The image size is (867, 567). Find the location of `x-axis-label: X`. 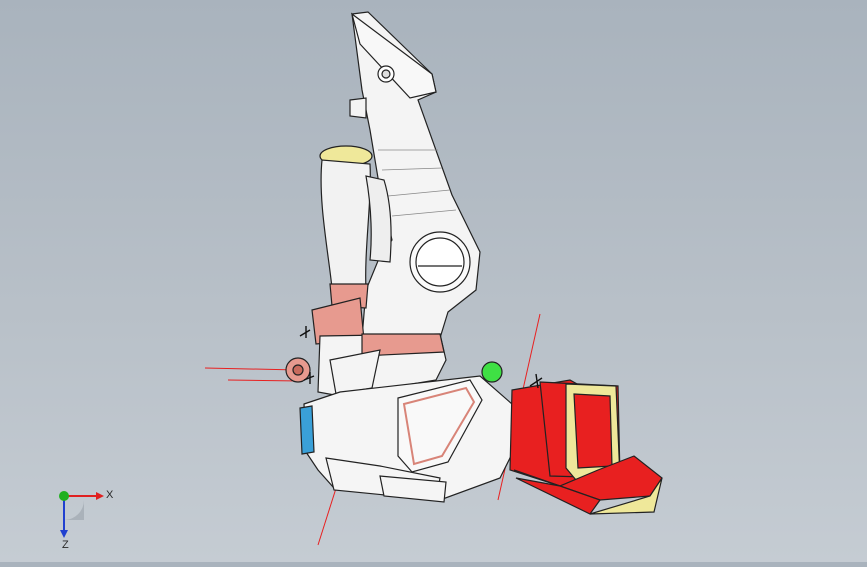

x-axis-label: X is located at coordinates (110, 495).